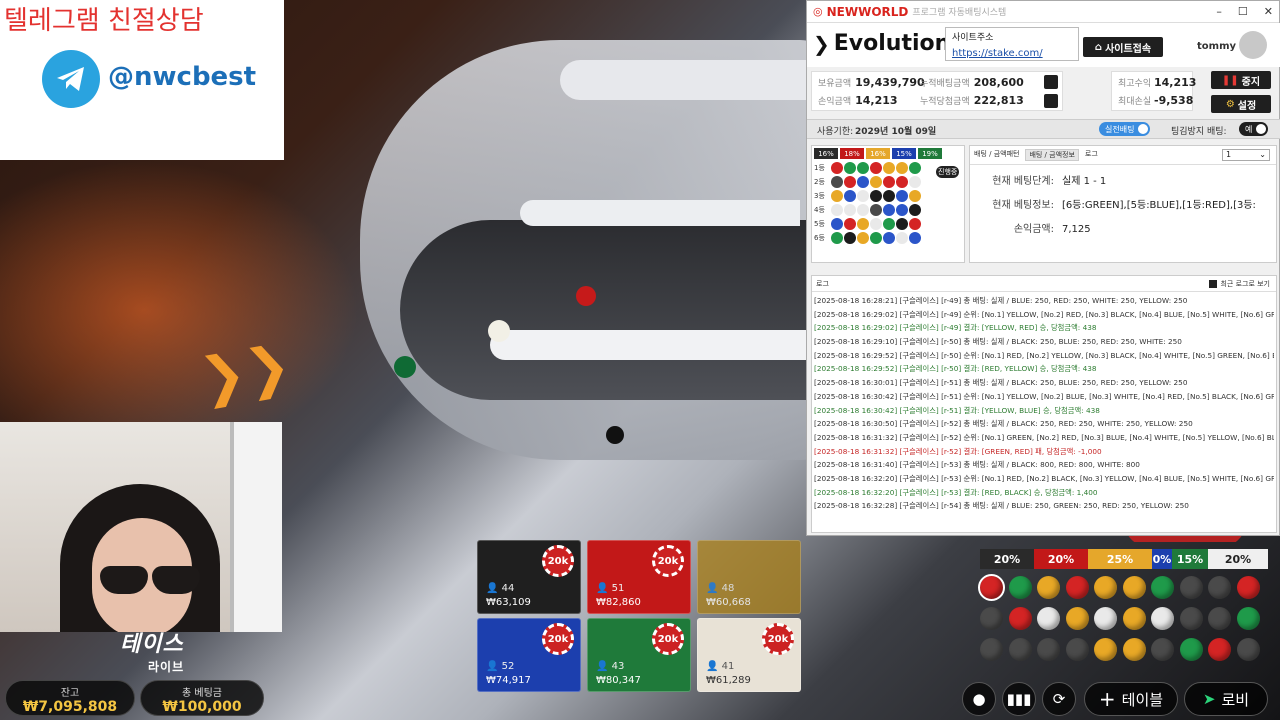 The height and width of the screenshot is (720, 1280). Describe the element at coordinates (996, 155) in the screenshot. I see `tab-bet-pattern: 배팅 / 금액패턴` at that location.